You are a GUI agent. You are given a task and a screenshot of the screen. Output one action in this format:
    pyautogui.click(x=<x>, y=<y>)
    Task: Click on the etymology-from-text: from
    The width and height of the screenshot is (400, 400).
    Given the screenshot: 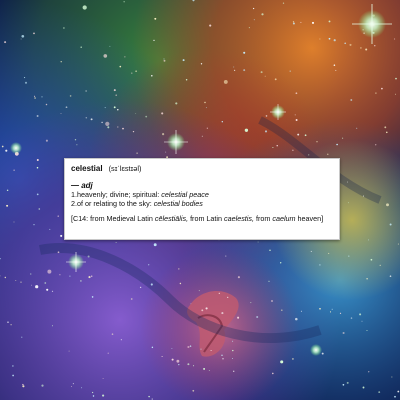 What is the action you would take?
    pyautogui.click(x=263, y=218)
    